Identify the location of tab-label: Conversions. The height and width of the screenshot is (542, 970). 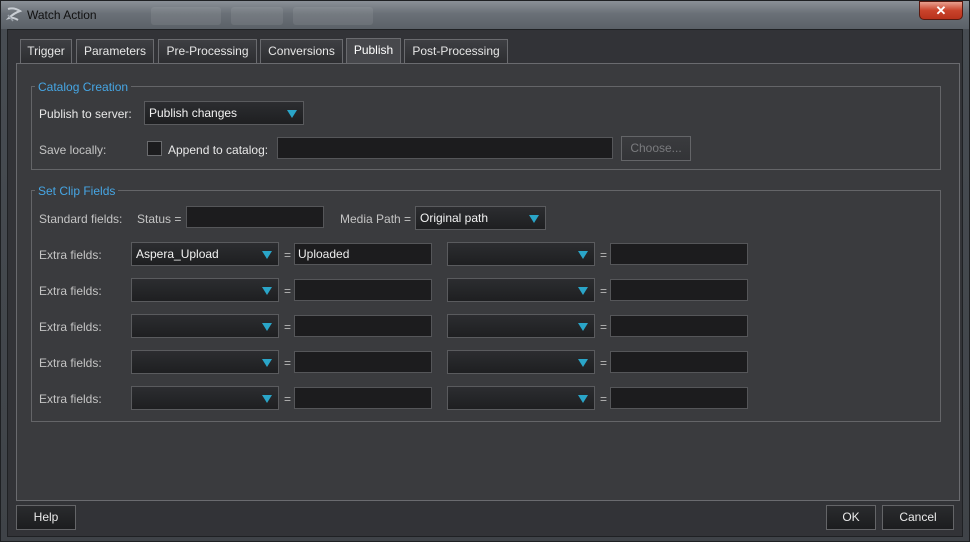
(301, 51).